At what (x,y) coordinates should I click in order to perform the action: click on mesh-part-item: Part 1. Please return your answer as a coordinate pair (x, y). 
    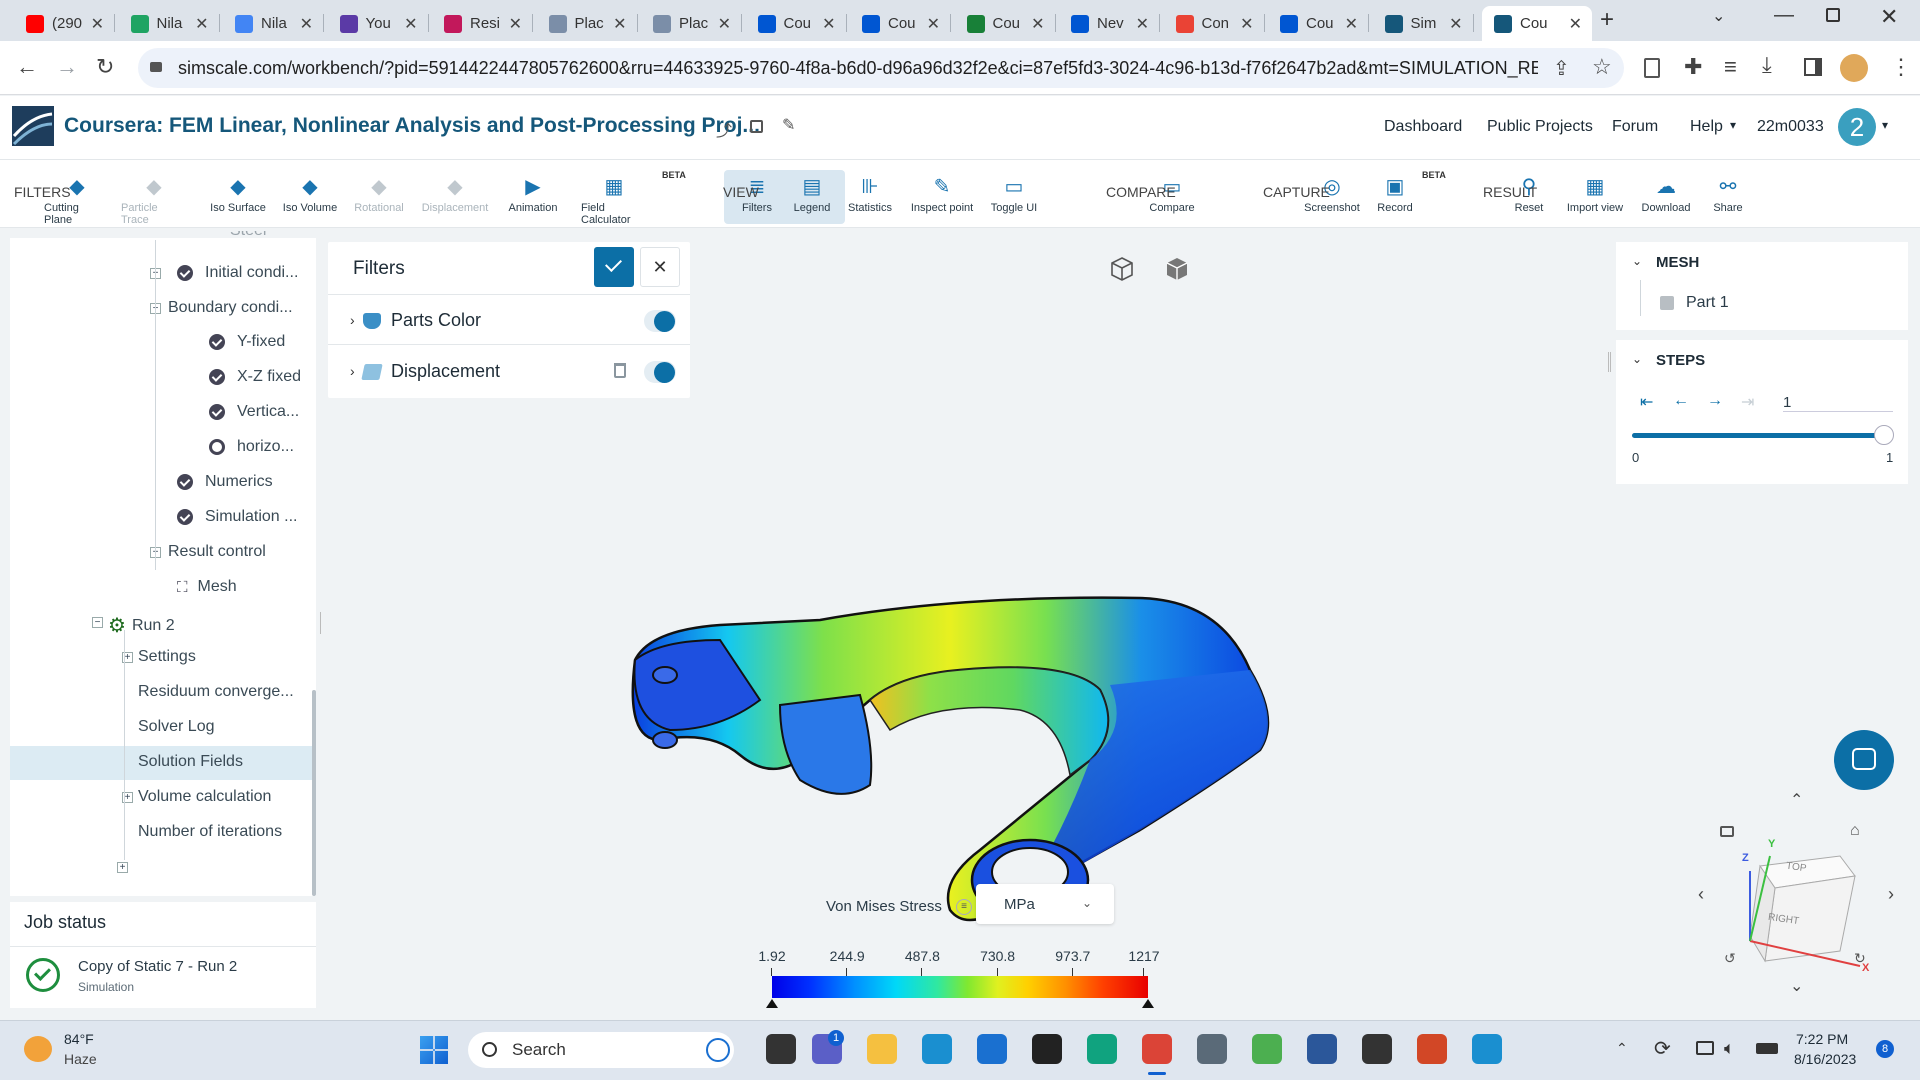
    Looking at the image, I should click on (1707, 303).